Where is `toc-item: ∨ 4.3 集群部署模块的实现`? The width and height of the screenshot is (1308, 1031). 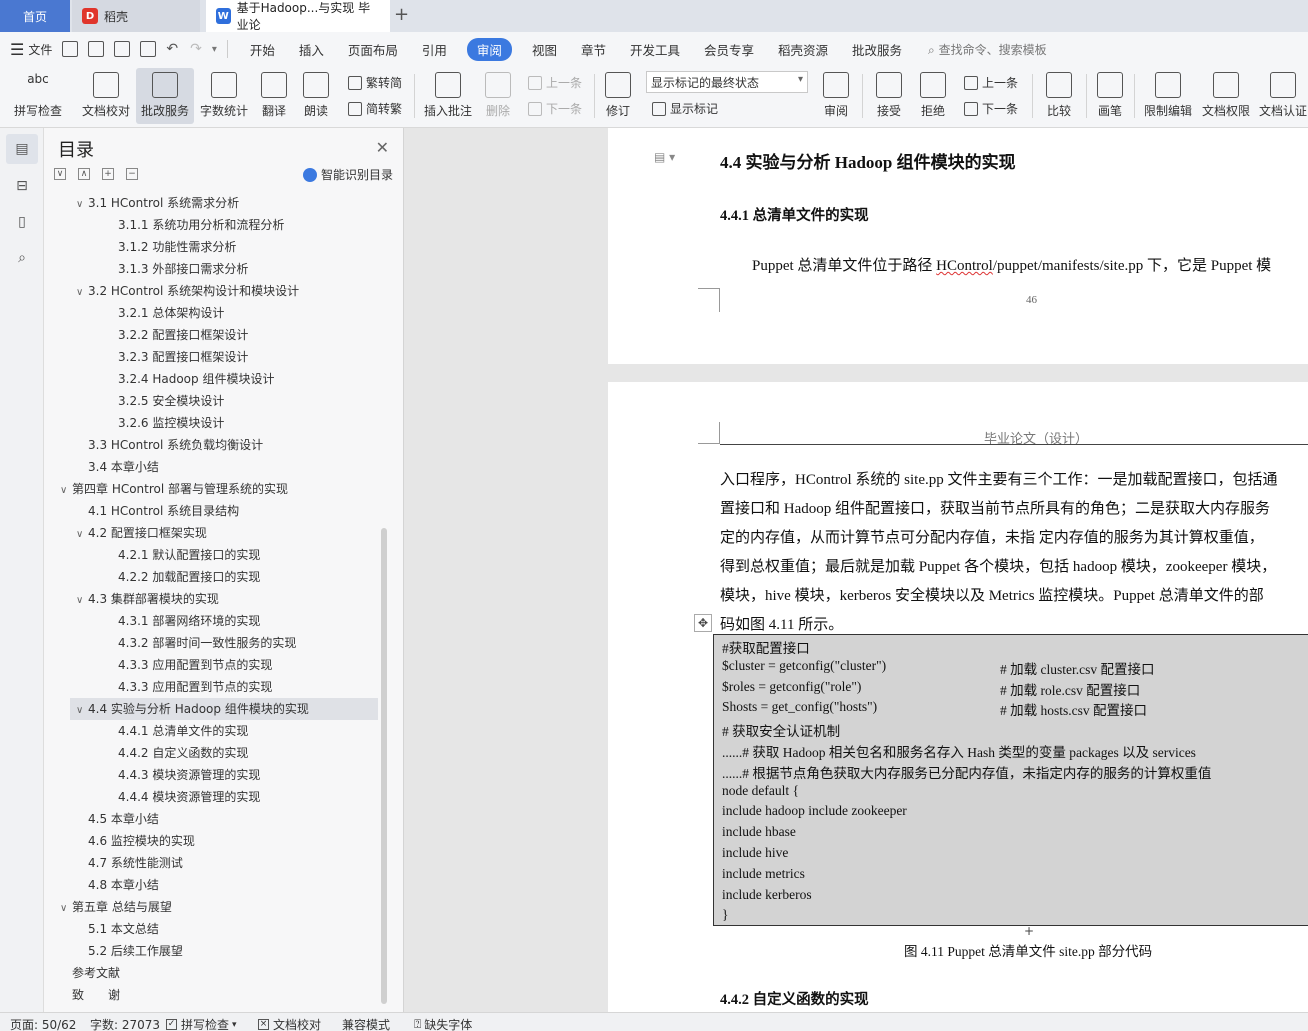
toc-item: ∨ 4.3 集群部署模块的实现 is located at coordinates (216, 599).